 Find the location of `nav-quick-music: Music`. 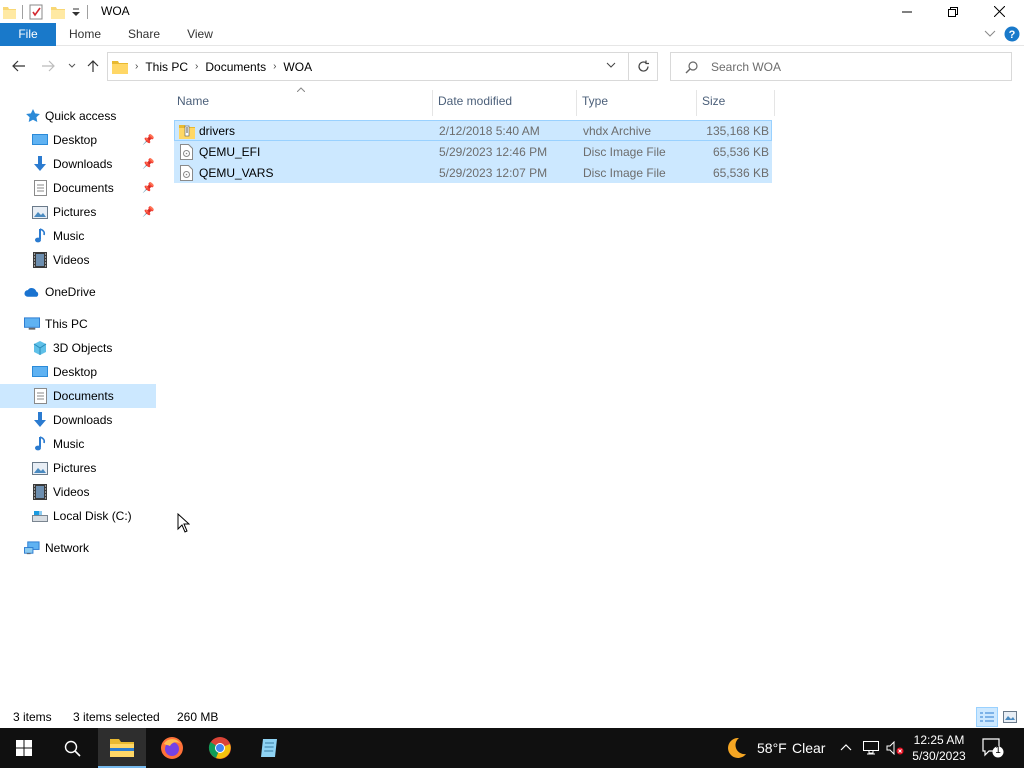

nav-quick-music: Music is located at coordinates (78, 236).